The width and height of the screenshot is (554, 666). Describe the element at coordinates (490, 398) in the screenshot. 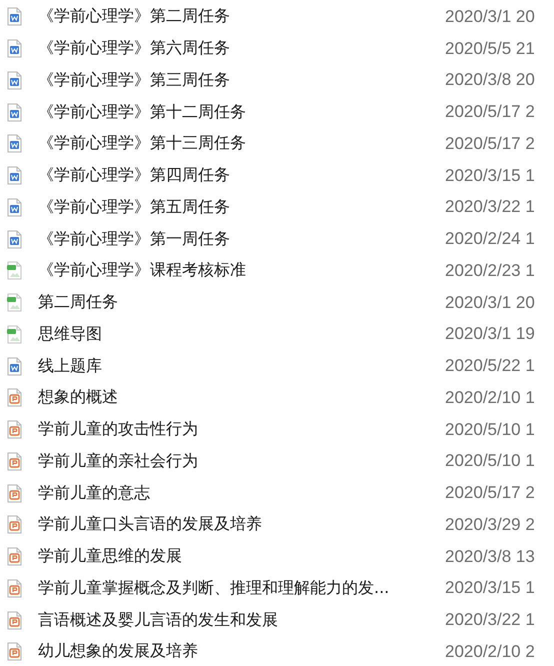

I see `modified-date: 2020/2/10 1` at that location.